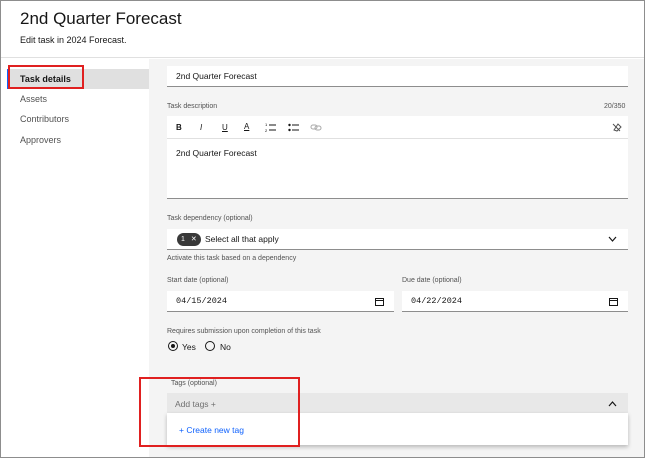 The width and height of the screenshot is (645, 458). I want to click on start-date-label: Start date (optional), so click(198, 280).